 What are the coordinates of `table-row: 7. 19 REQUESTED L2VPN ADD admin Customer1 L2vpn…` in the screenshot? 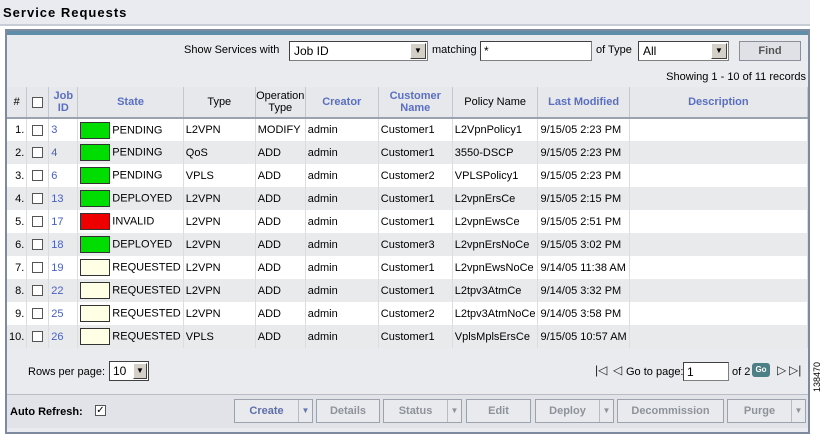 It's located at (408, 267).